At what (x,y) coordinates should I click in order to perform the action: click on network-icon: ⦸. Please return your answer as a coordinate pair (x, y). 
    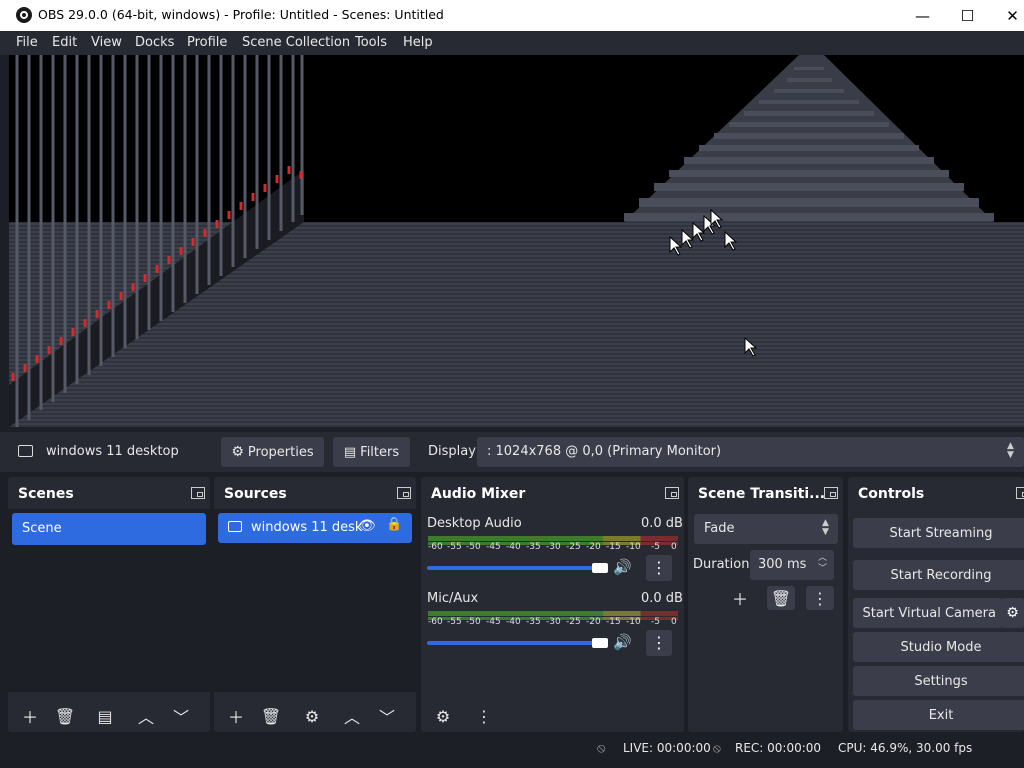
    Looking at the image, I should click on (601, 748).